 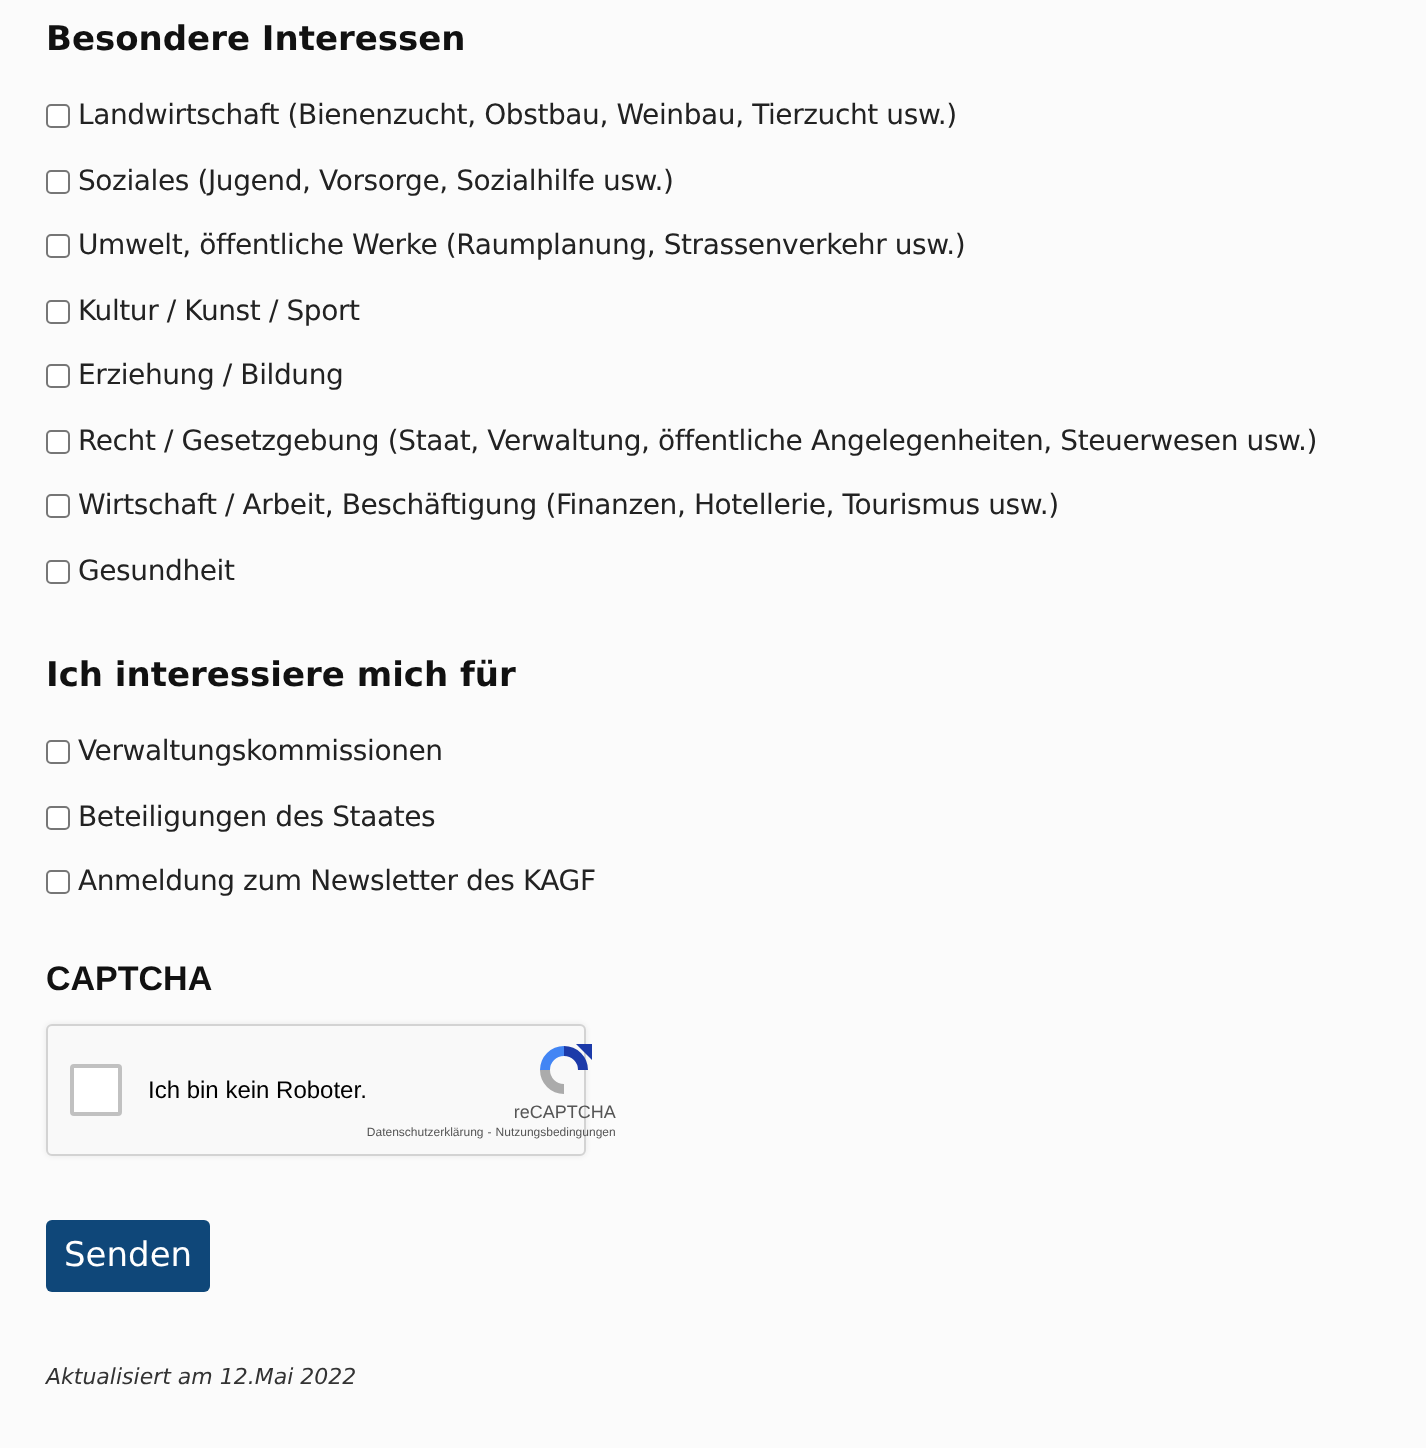 I want to click on checkbox-label: Soziales (Jugend, Vorsorge, Sozialhilfe usw.), so click(x=376, y=181).